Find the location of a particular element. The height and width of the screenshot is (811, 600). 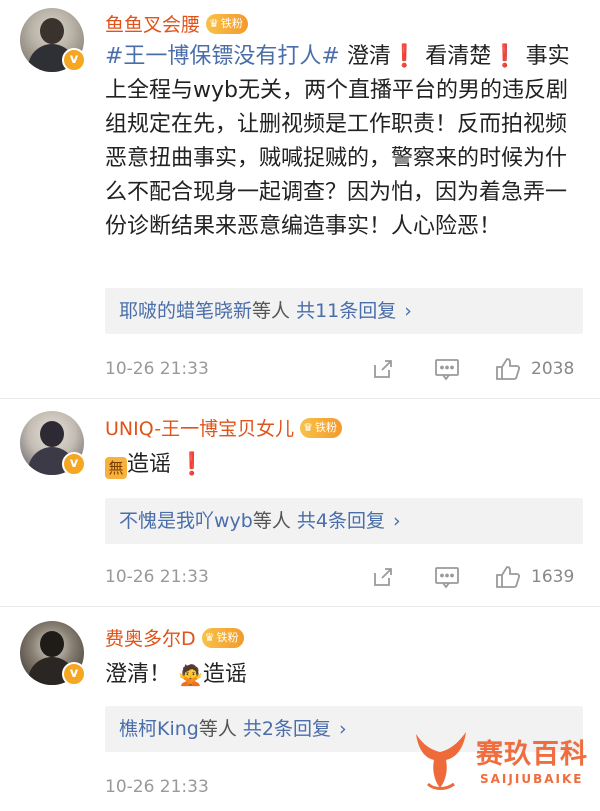

reply-count: 共11条回复 is located at coordinates (346, 311).